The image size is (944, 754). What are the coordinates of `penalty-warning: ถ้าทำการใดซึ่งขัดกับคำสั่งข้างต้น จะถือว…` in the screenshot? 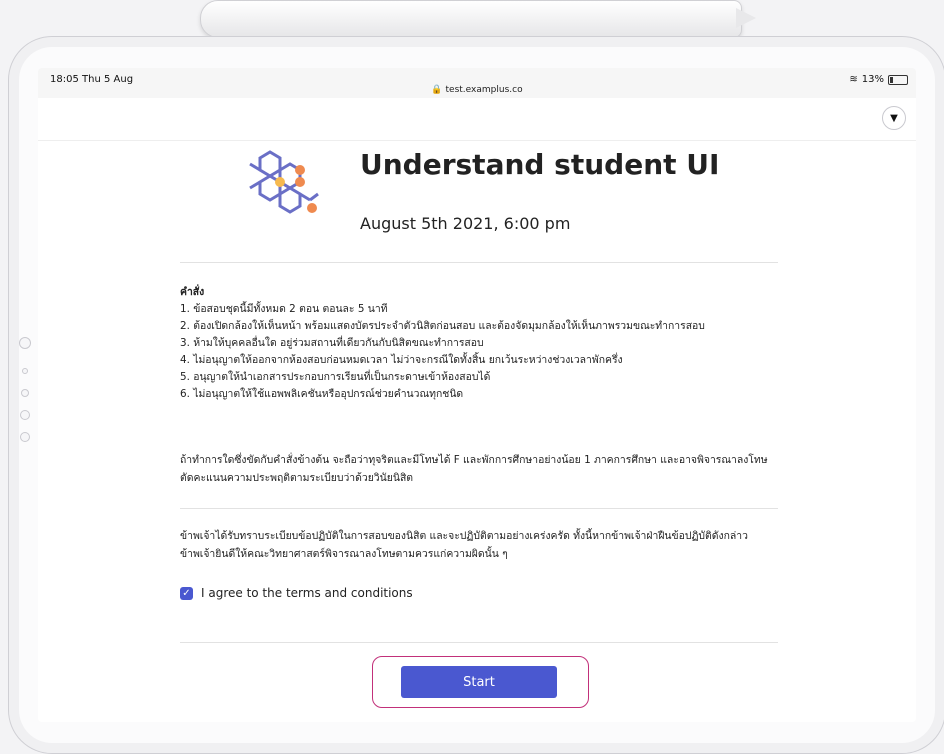 It's located at (474, 469).